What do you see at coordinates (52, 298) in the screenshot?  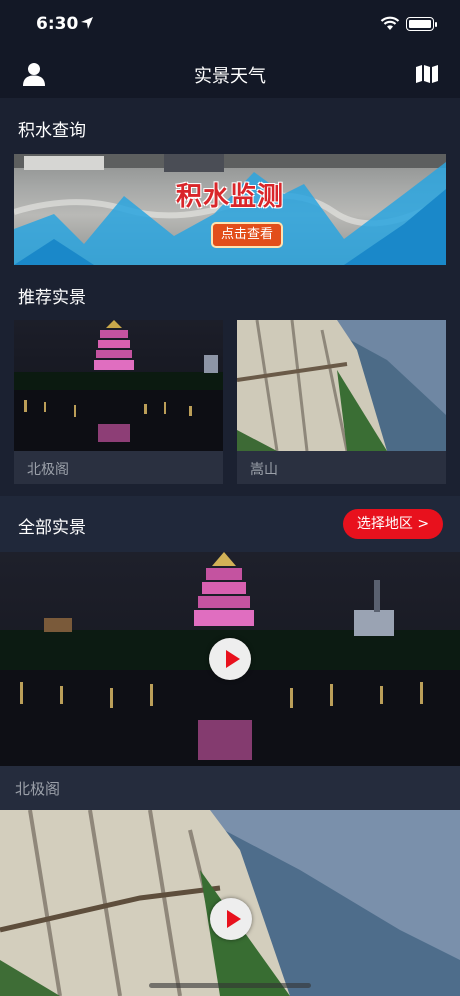 I see `recommend-section-title: 推荐实景` at bounding box center [52, 298].